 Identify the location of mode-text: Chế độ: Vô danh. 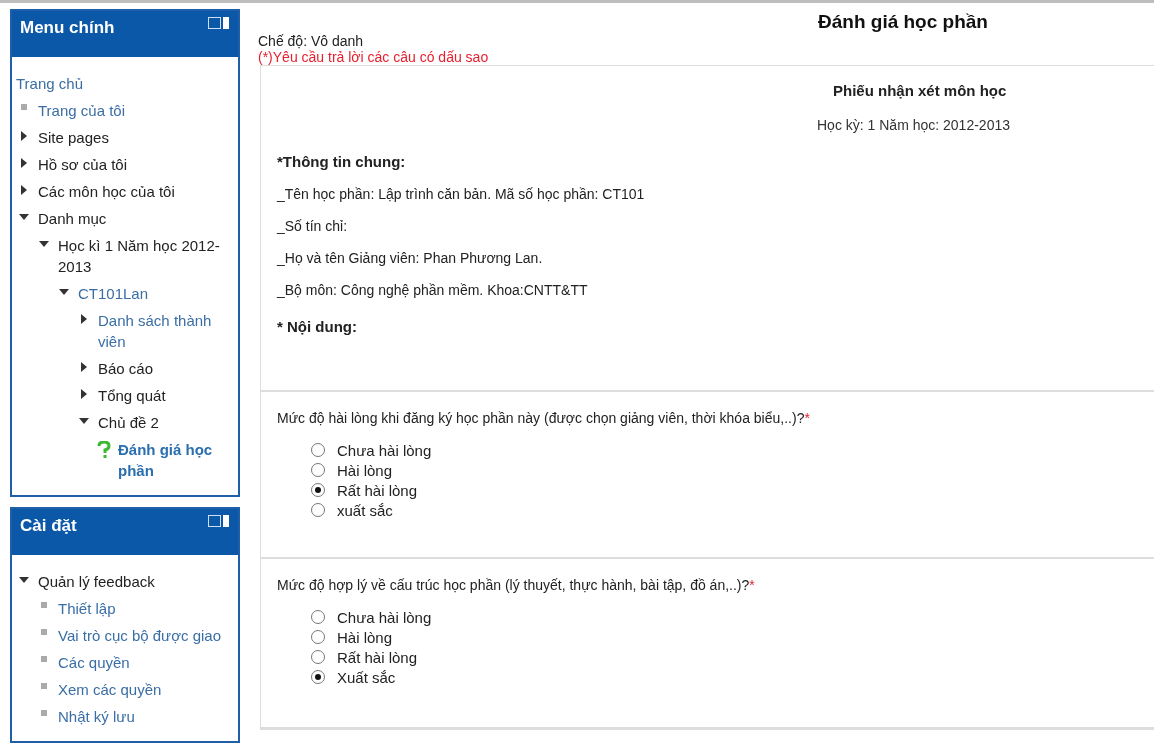
(311, 41).